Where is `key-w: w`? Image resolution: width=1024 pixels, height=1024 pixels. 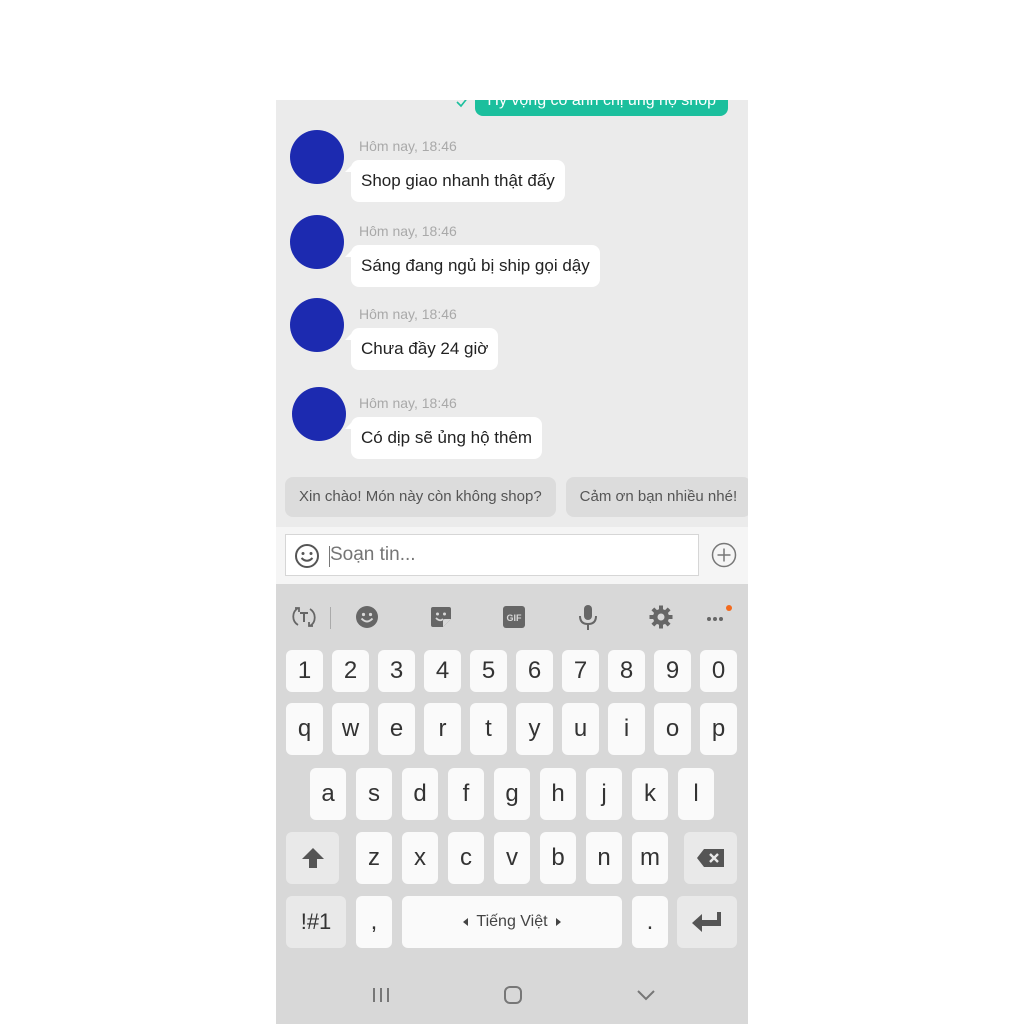 key-w: w is located at coordinates (350, 729).